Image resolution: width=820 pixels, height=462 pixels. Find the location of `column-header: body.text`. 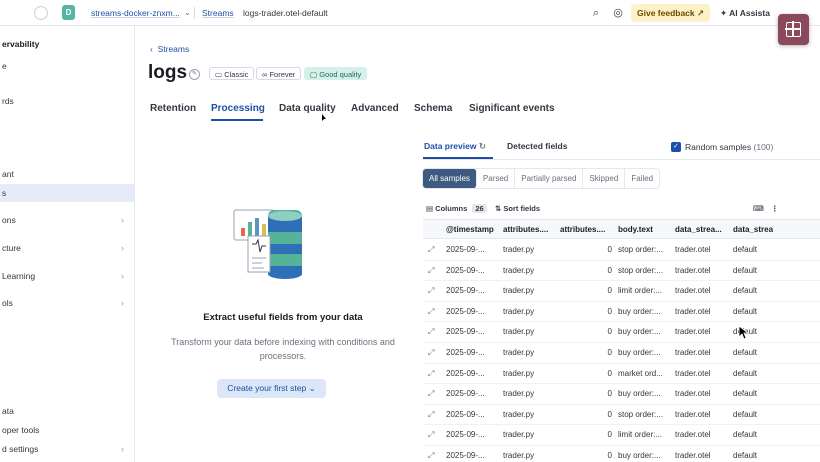

column-header: body.text is located at coordinates (644, 229).